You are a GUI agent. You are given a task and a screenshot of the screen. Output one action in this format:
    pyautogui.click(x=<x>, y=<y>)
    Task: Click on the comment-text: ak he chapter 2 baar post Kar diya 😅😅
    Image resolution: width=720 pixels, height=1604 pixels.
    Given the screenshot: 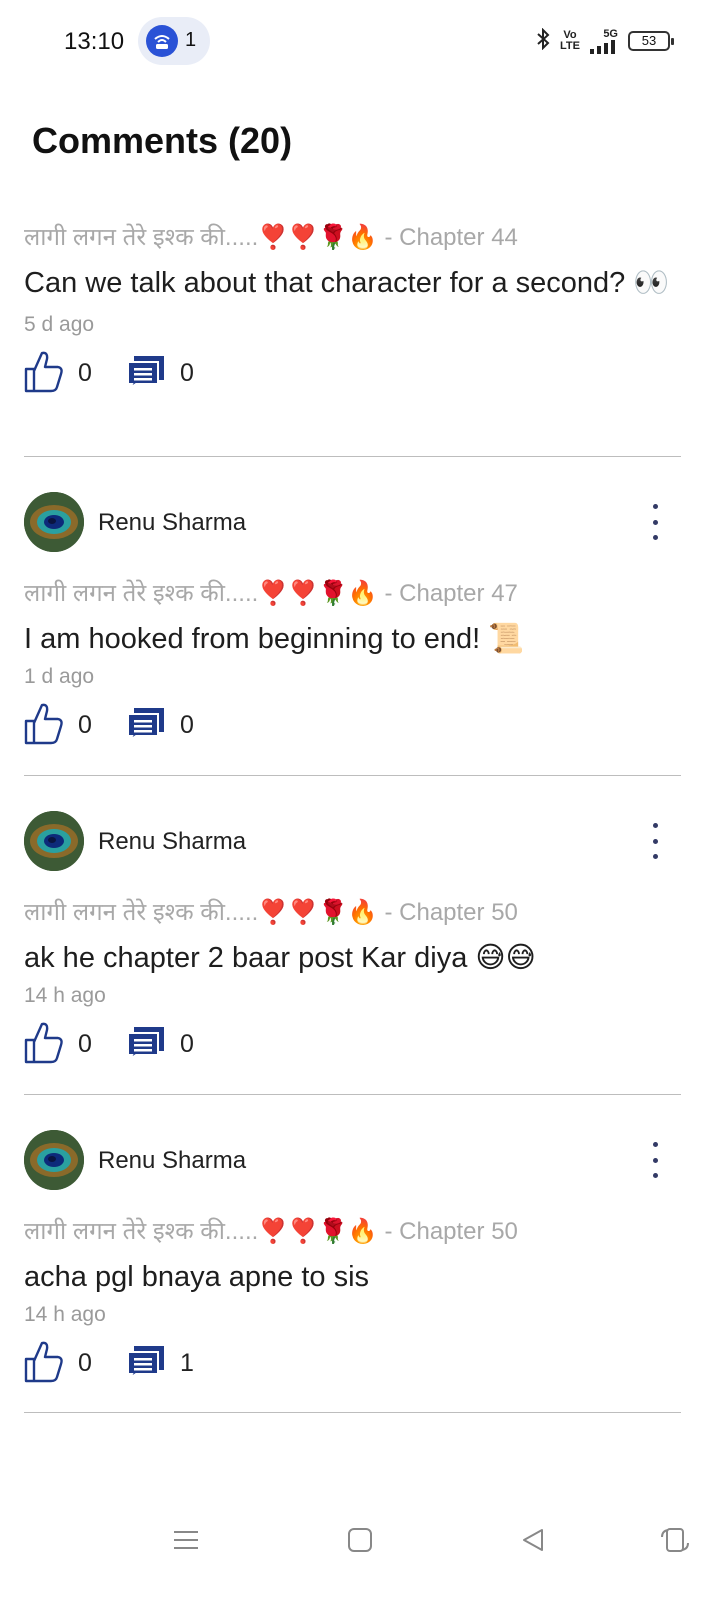 What is the action you would take?
    pyautogui.click(x=280, y=958)
    